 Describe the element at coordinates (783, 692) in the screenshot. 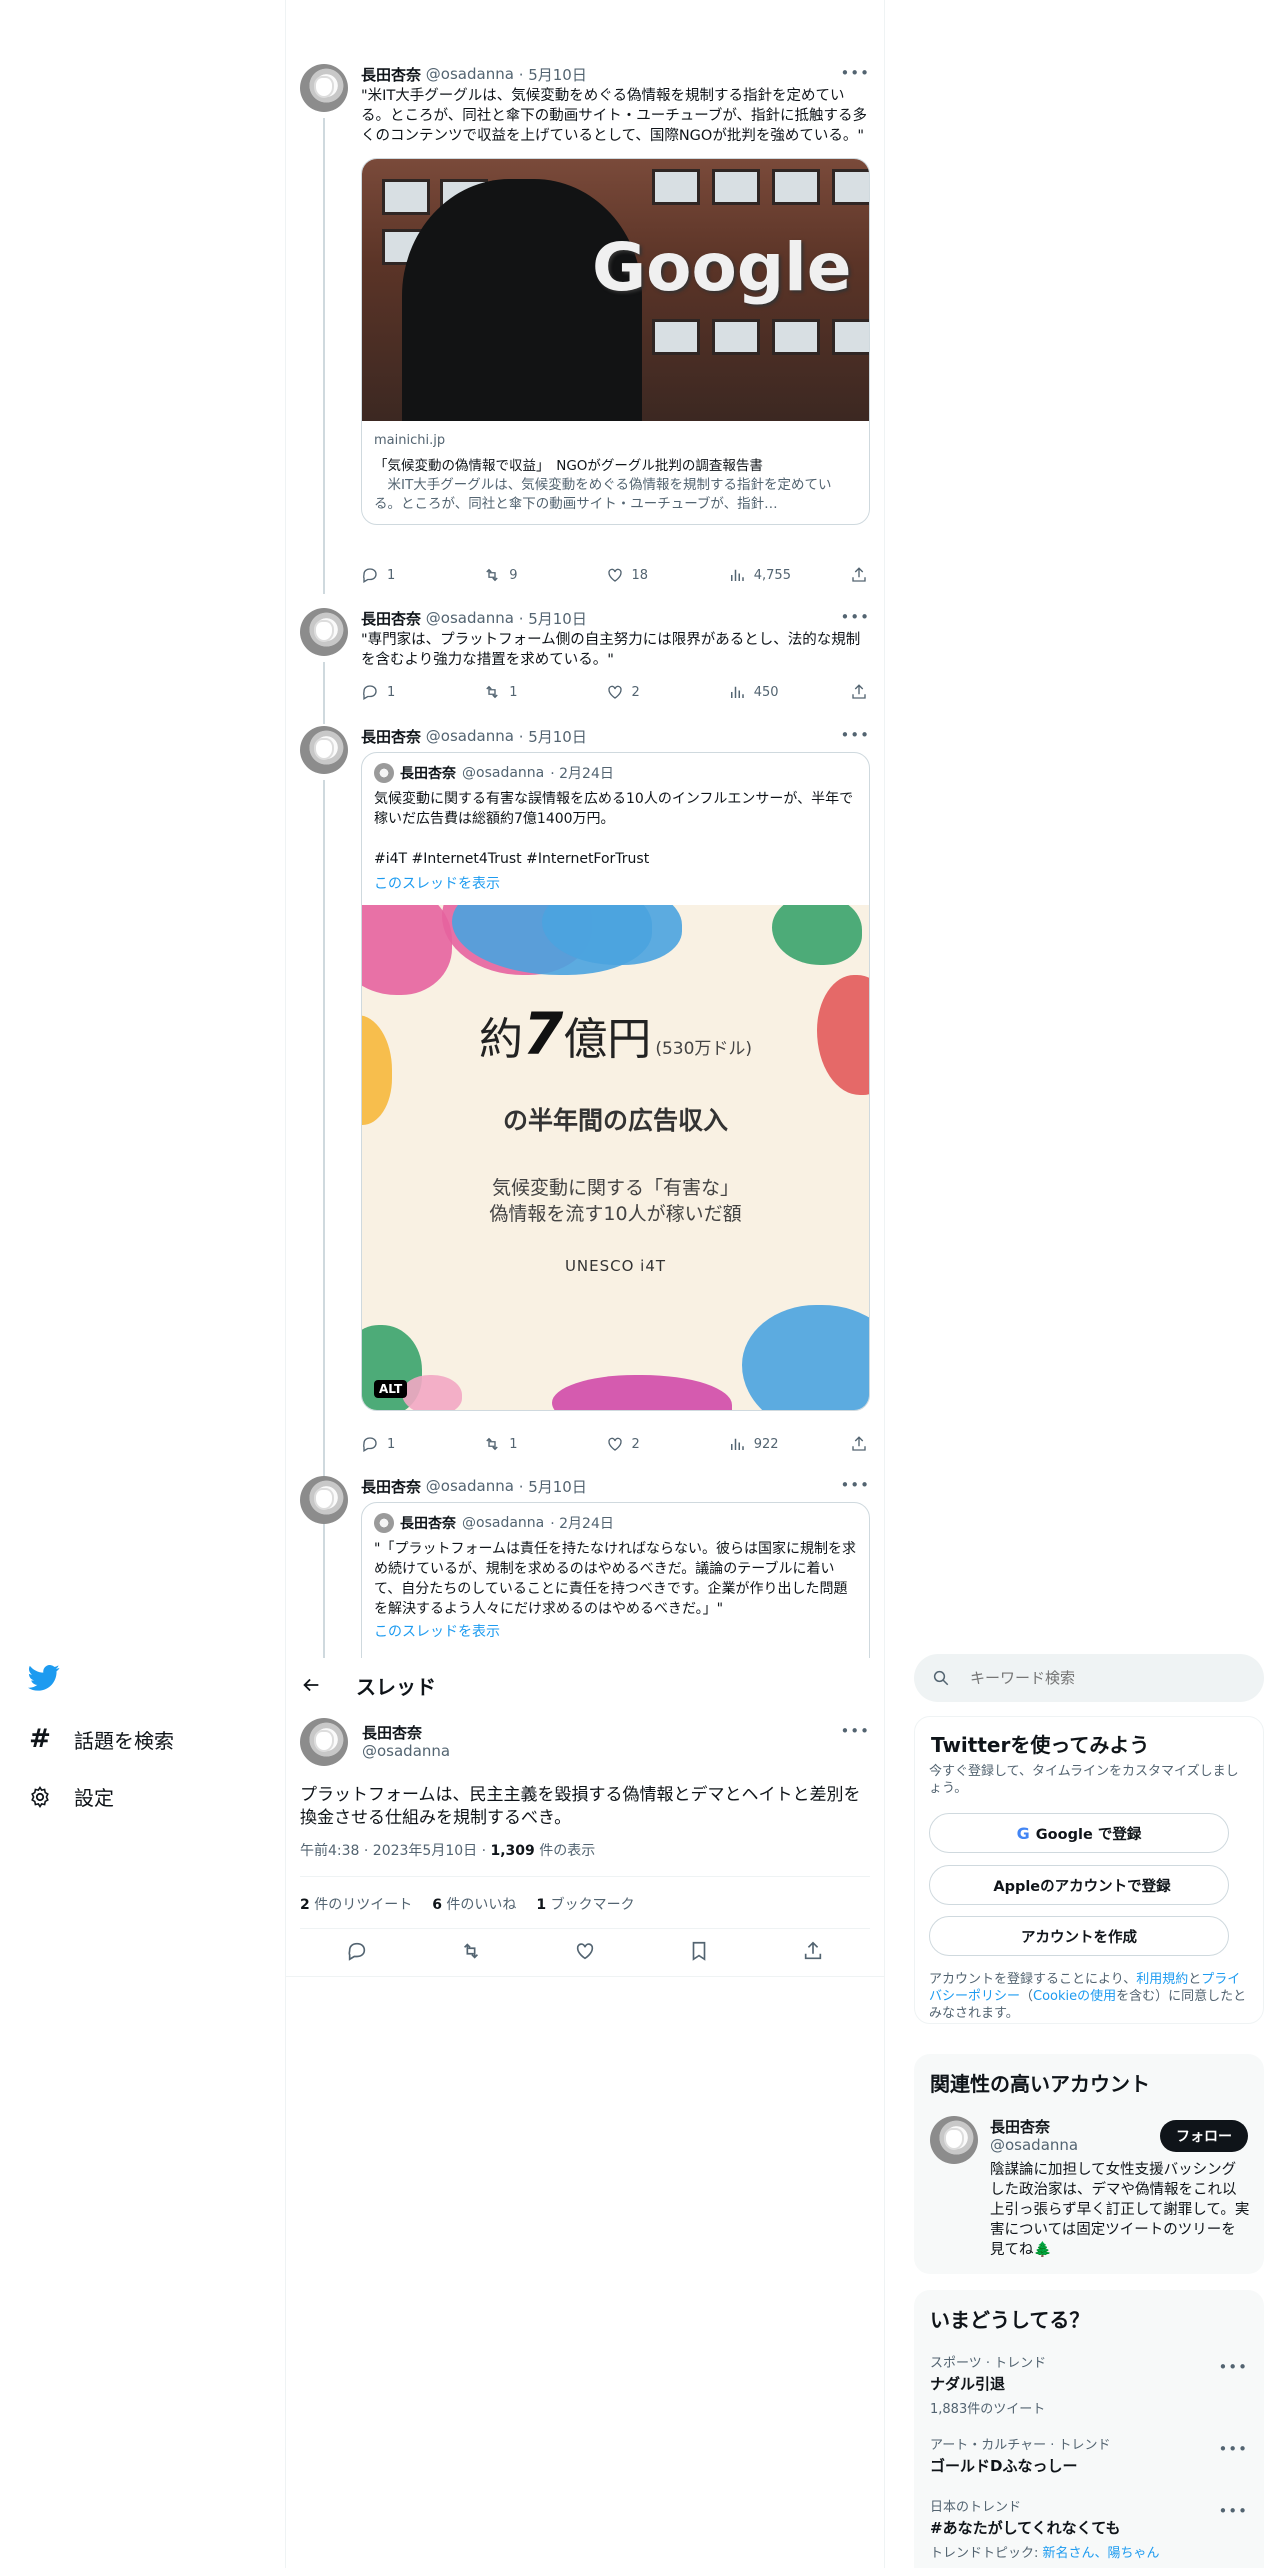

I see `views-button: 450` at that location.